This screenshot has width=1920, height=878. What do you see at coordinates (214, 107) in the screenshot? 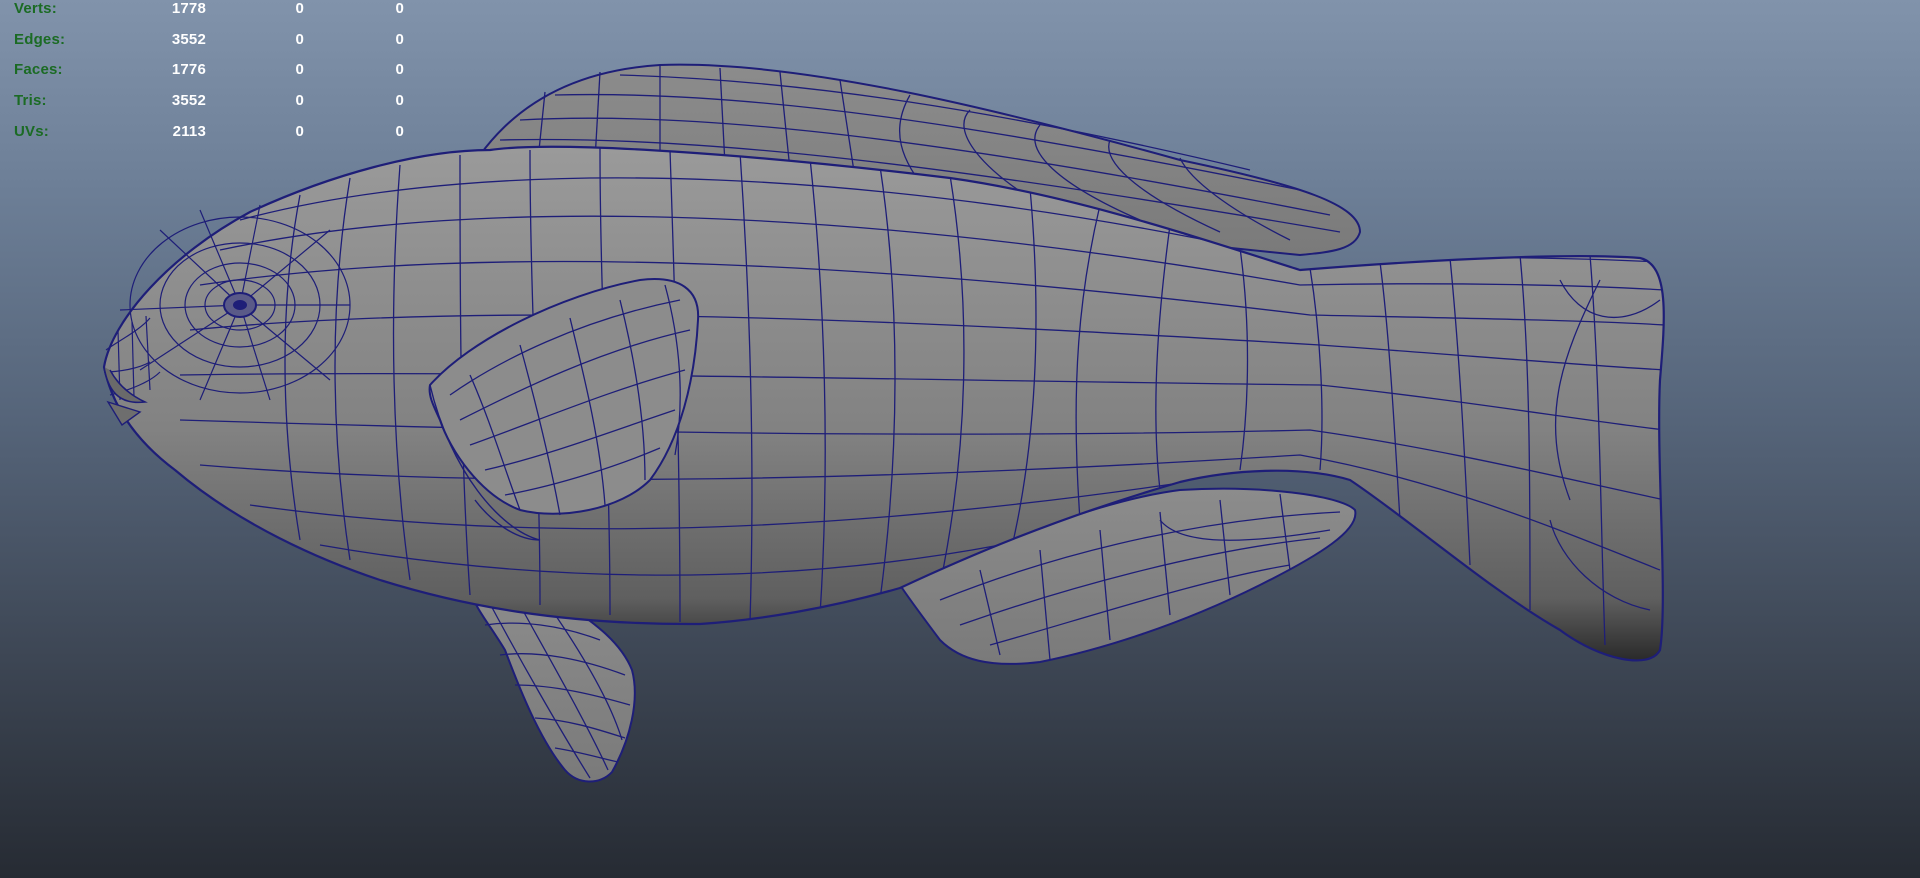
I see `hud-row-tris: Tris: 3552 0 0` at bounding box center [214, 107].